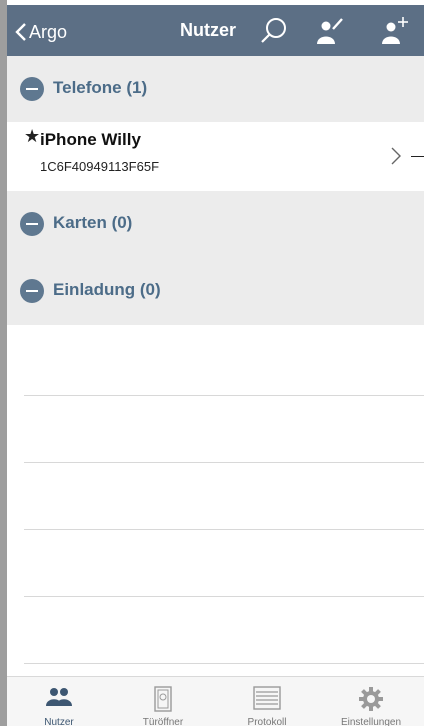 Image resolution: width=424 pixels, height=726 pixels. I want to click on row-divider-dash, so click(417, 156).